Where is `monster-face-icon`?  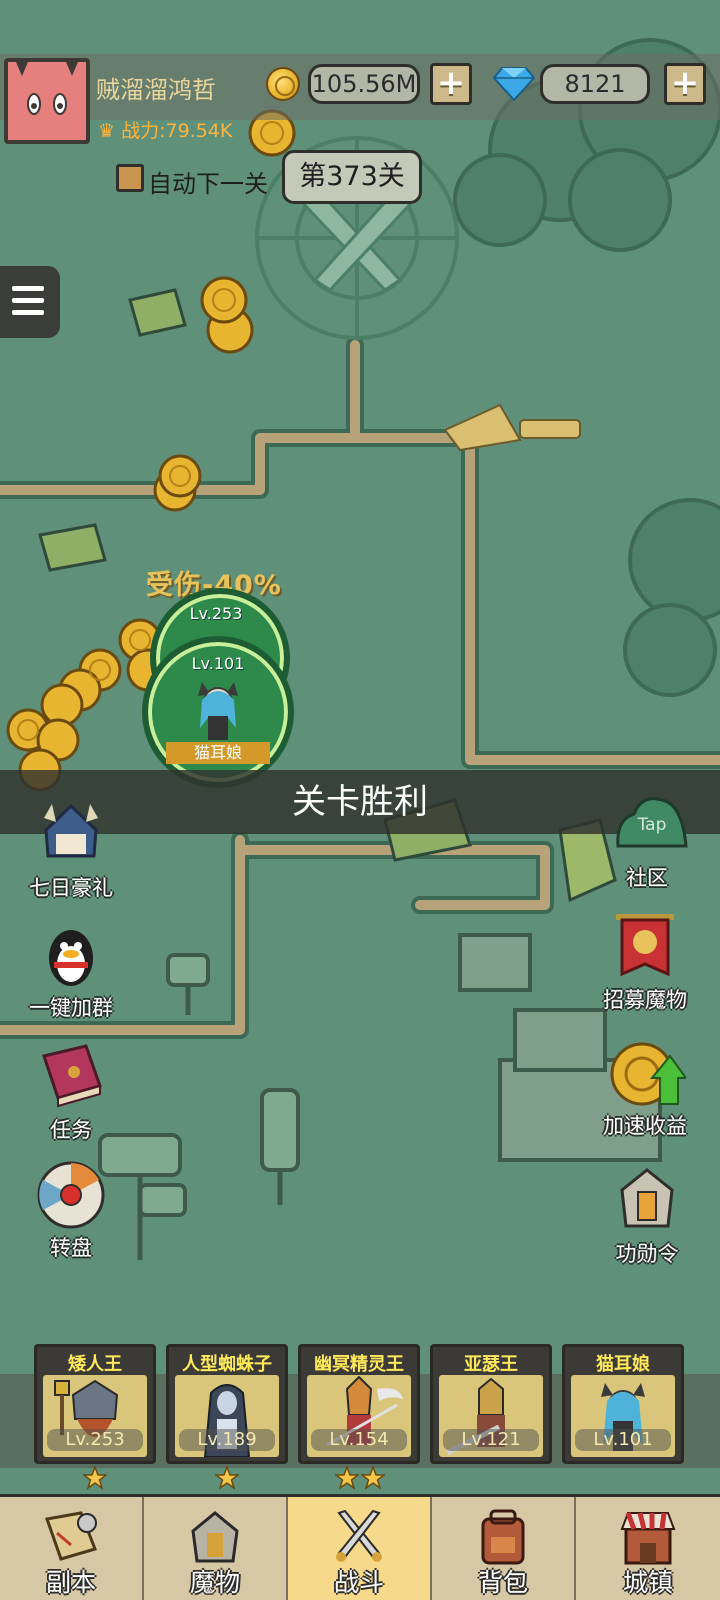
monster-face-icon is located at coordinates (47, 101).